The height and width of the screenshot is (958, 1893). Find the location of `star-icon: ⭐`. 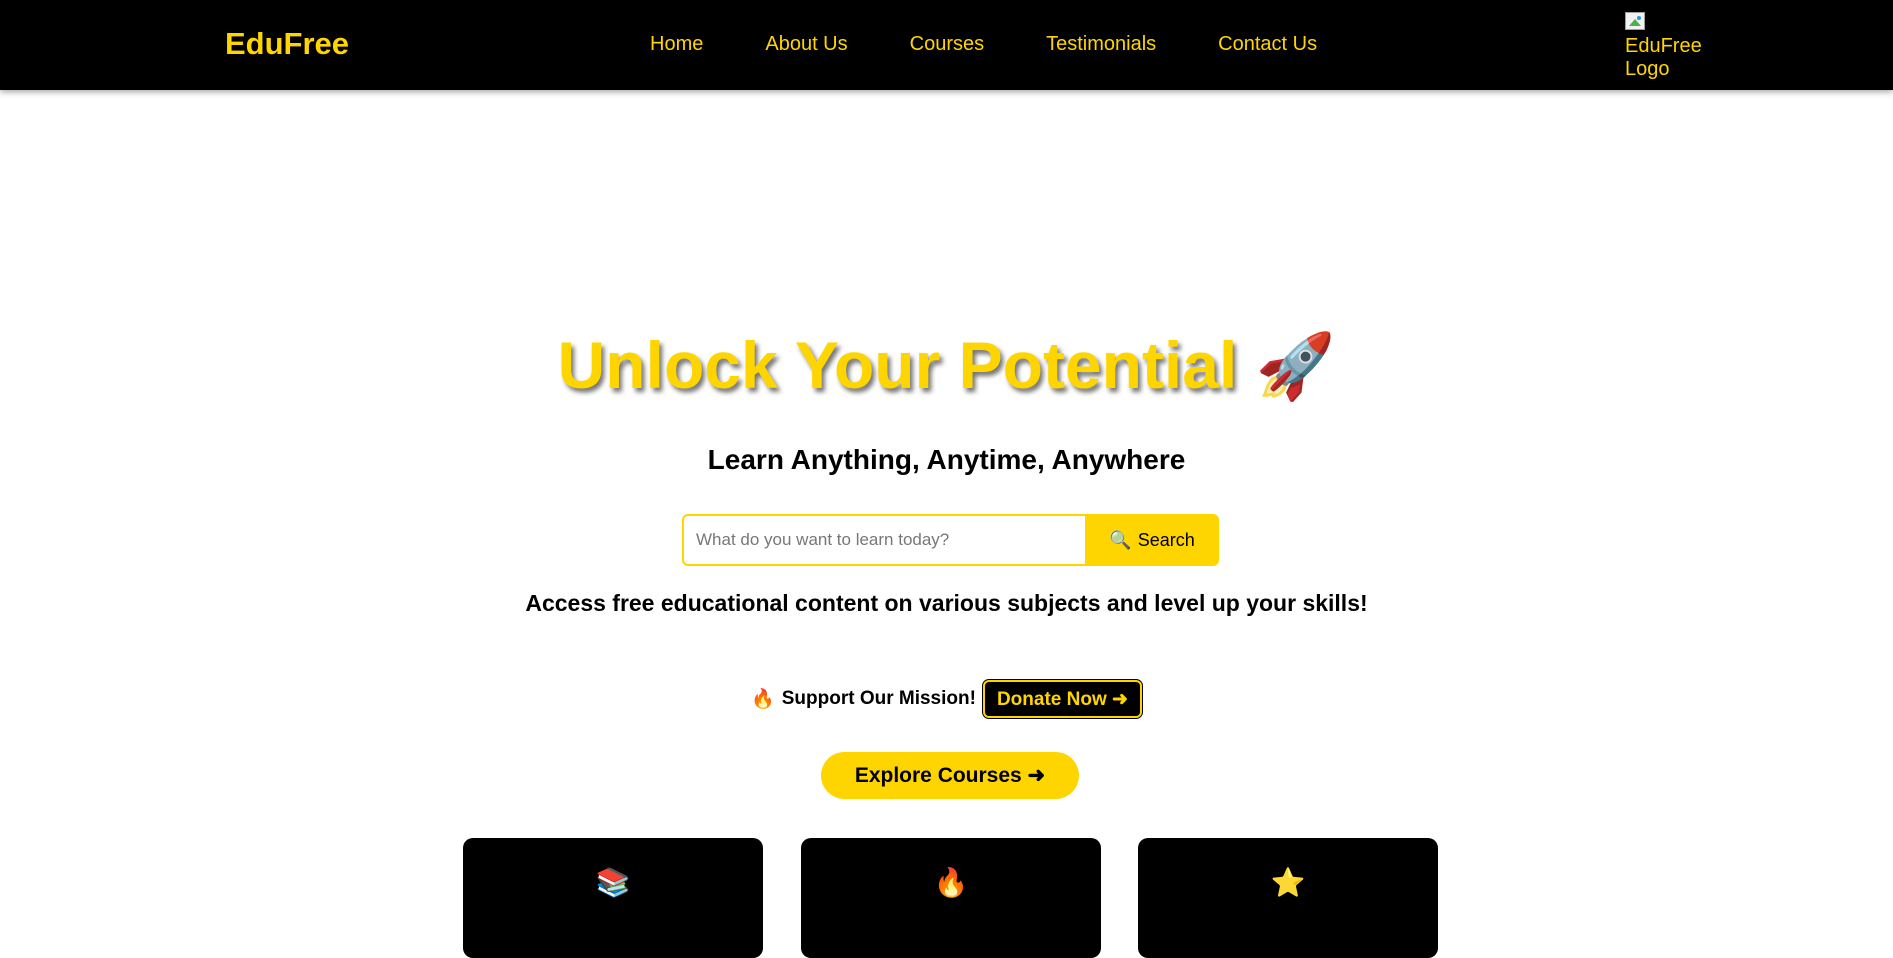

star-icon: ⭐ is located at coordinates (1288, 882).